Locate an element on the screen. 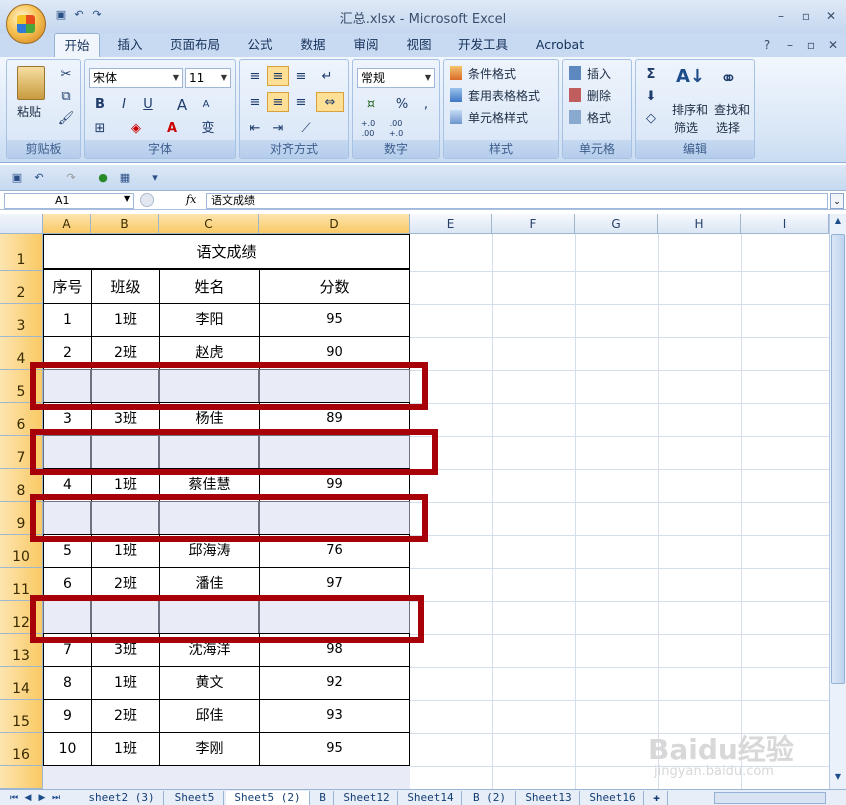 The image size is (846, 805). format-painter-icon: 🖌 is located at coordinates (66, 118).